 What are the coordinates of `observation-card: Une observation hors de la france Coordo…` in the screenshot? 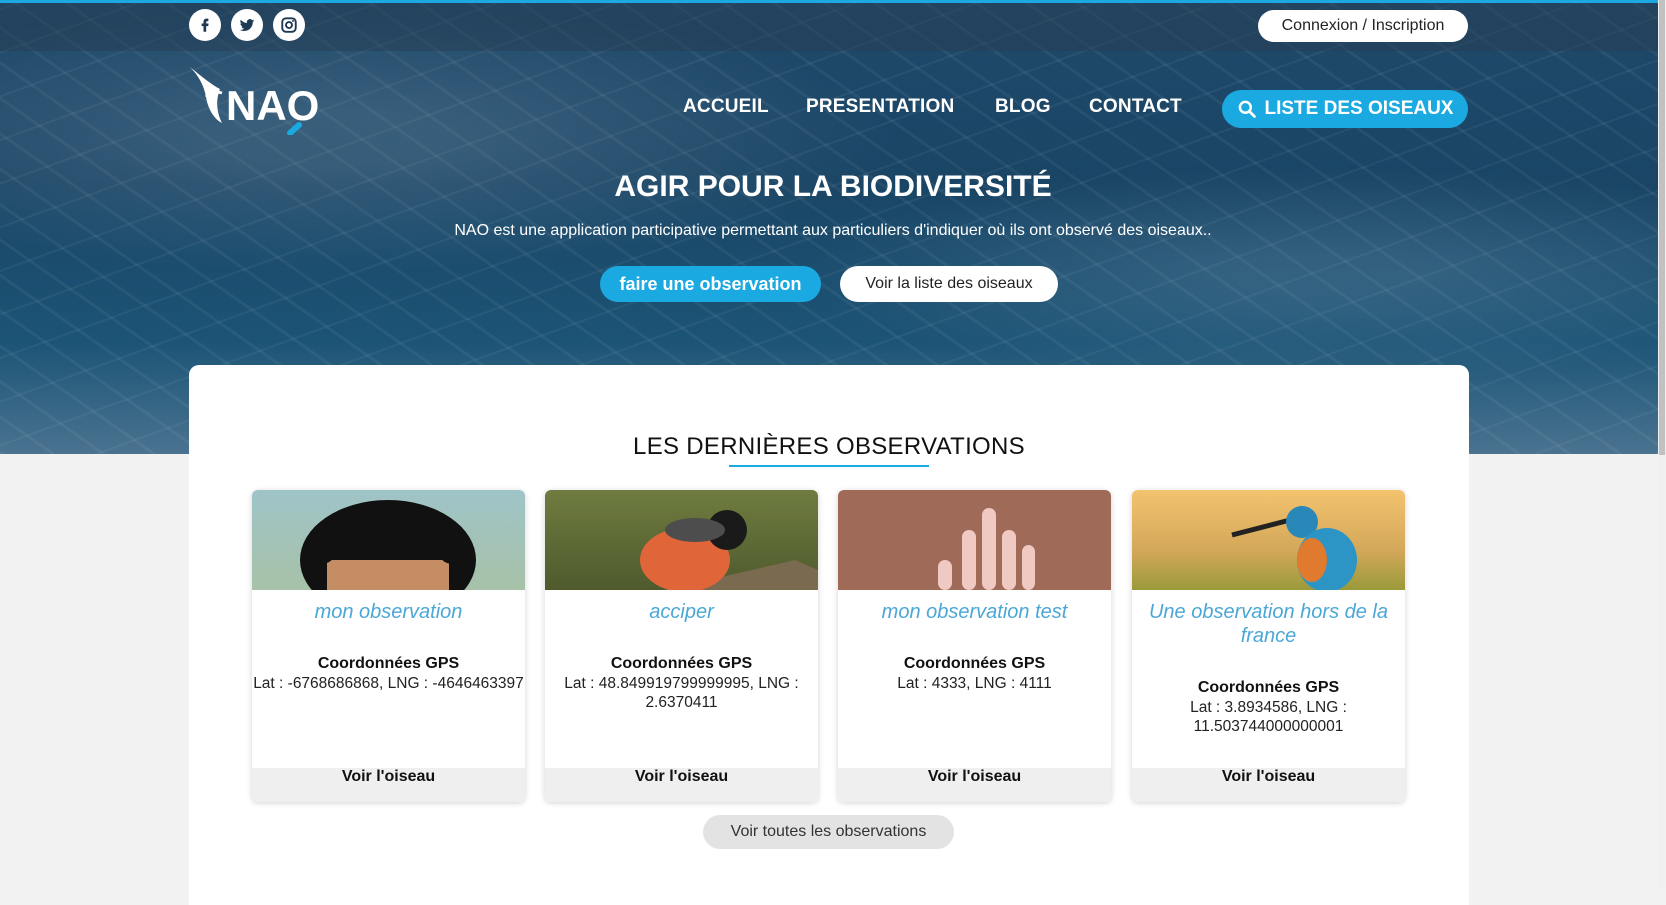 It's located at (1268, 646).